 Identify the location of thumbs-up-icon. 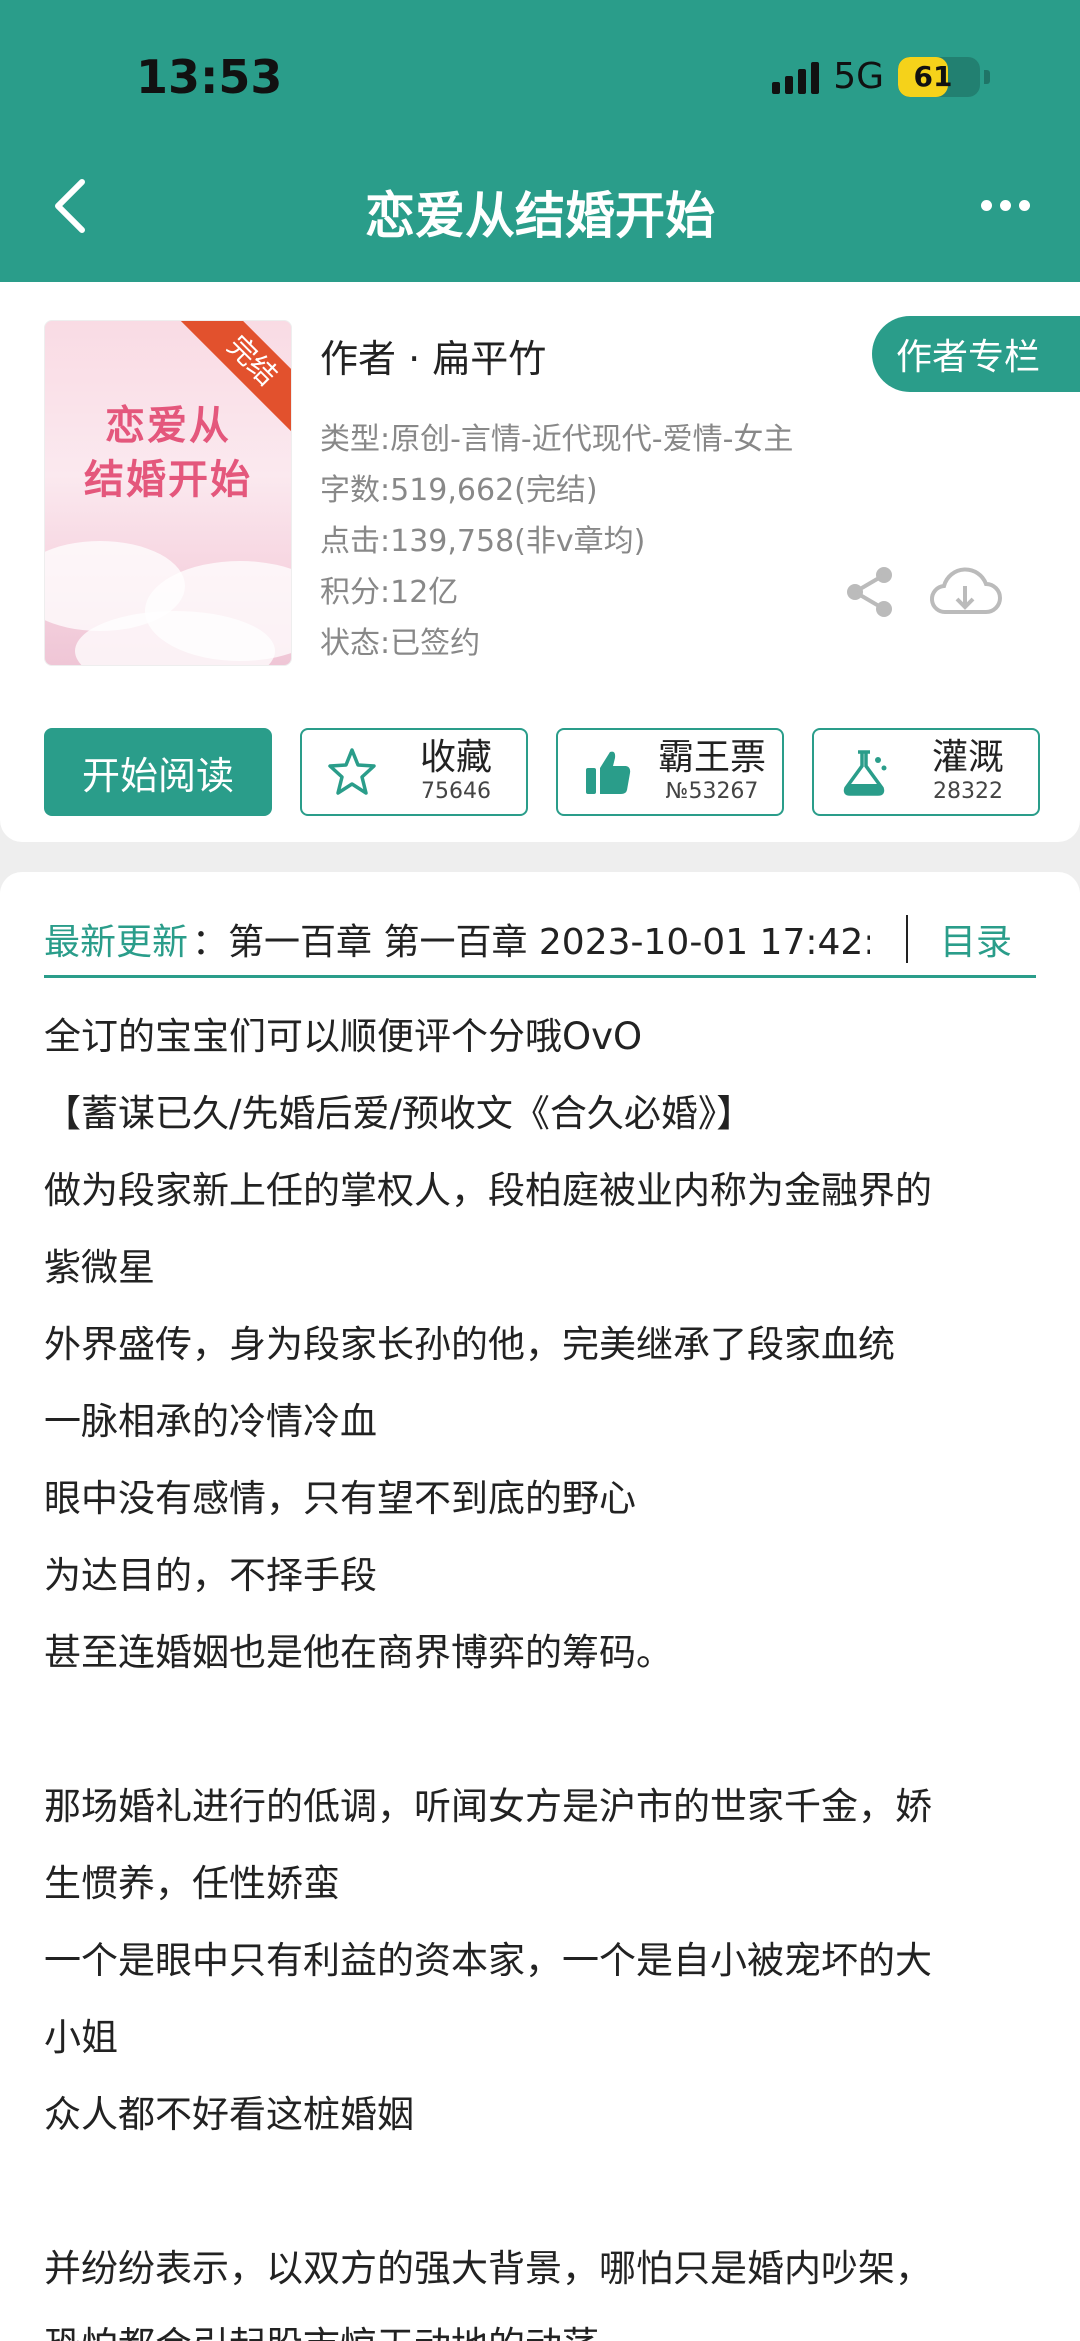
(608, 772).